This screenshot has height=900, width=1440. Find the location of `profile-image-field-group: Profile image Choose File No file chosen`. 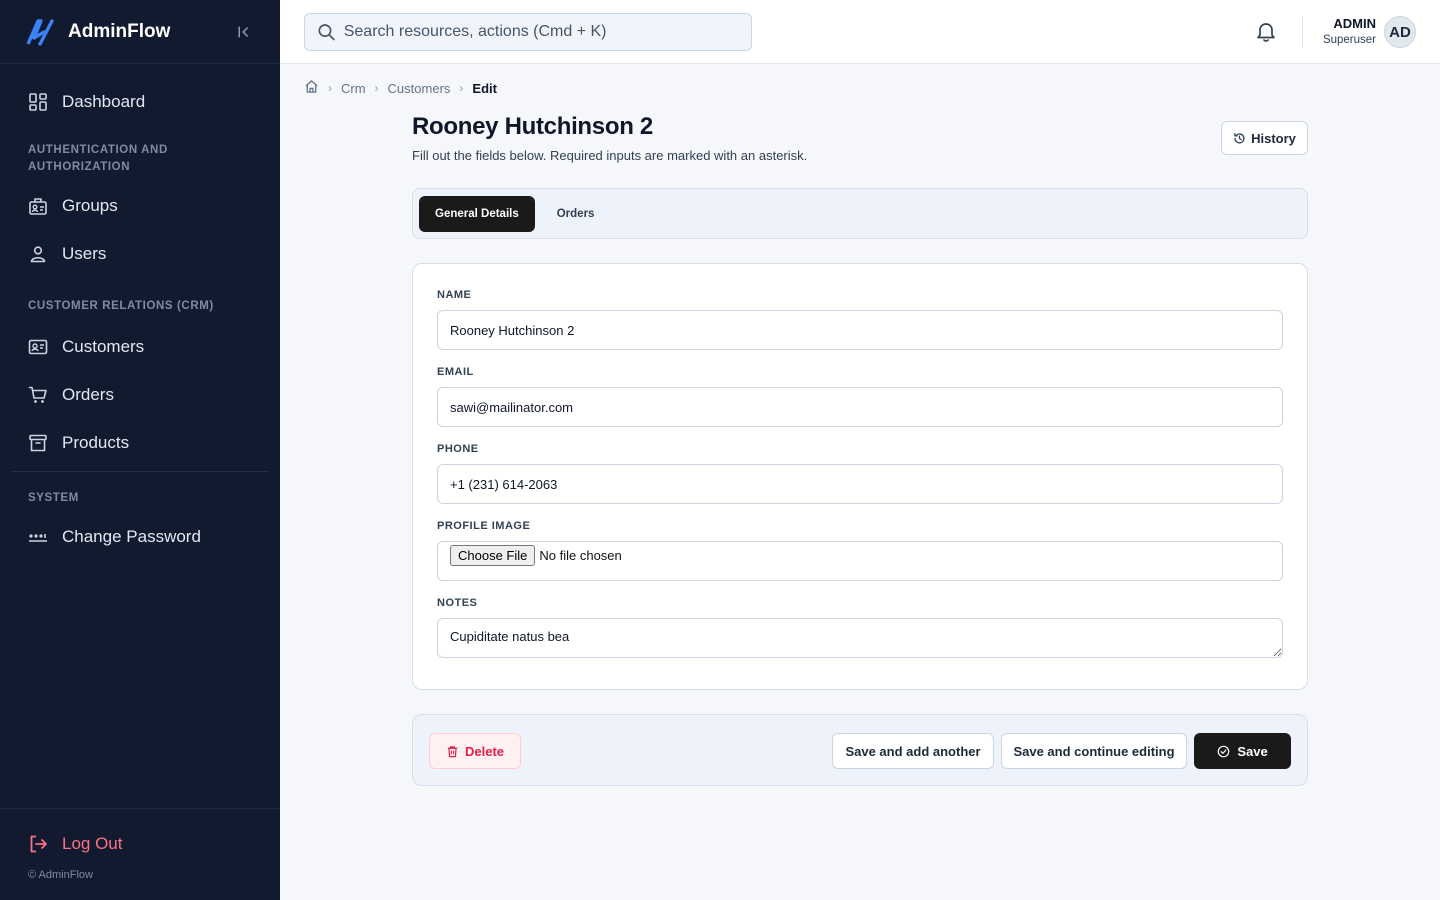

profile-image-field-group: Profile image Choose File No file chosen is located at coordinates (860, 550).